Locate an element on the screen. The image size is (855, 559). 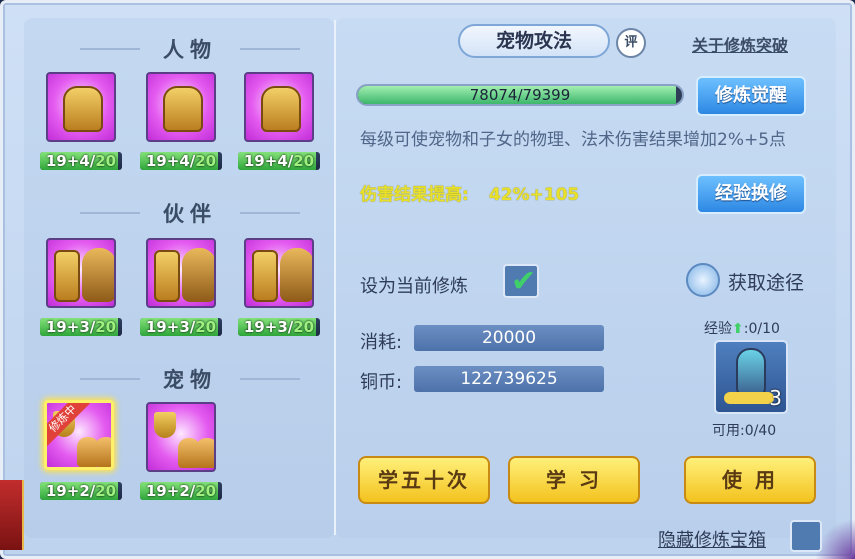
sword-icon is located at coordinates (67, 276).